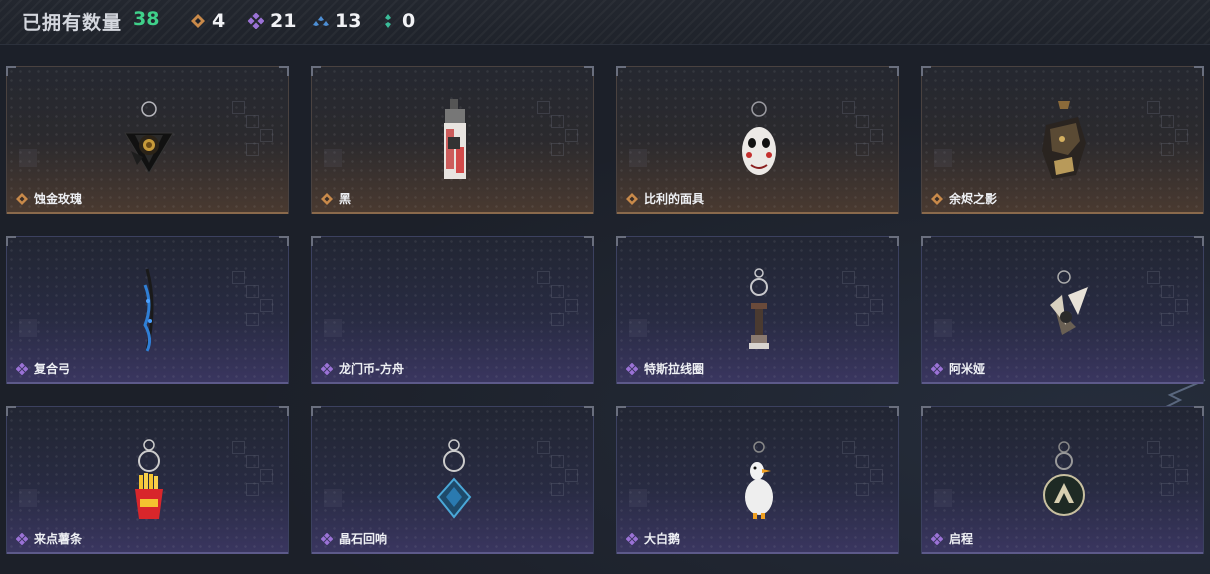  Describe the element at coordinates (455, 139) in the screenshot. I see `black-device-charm-icon` at that location.